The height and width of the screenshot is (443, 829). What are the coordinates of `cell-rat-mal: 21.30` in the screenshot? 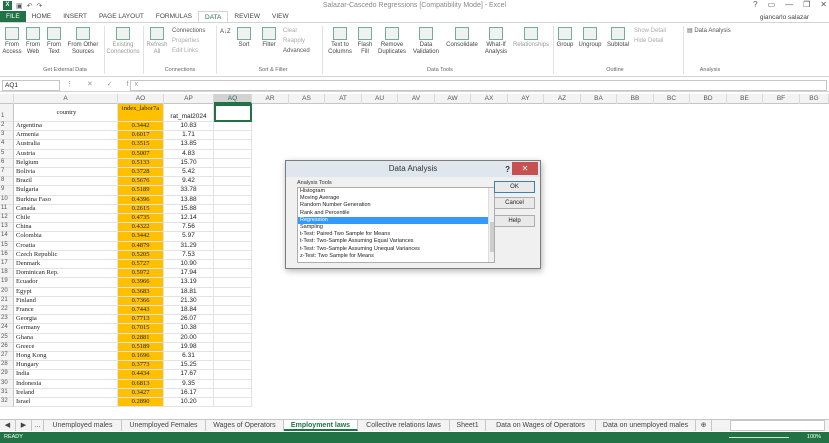 It's located at (189, 301).